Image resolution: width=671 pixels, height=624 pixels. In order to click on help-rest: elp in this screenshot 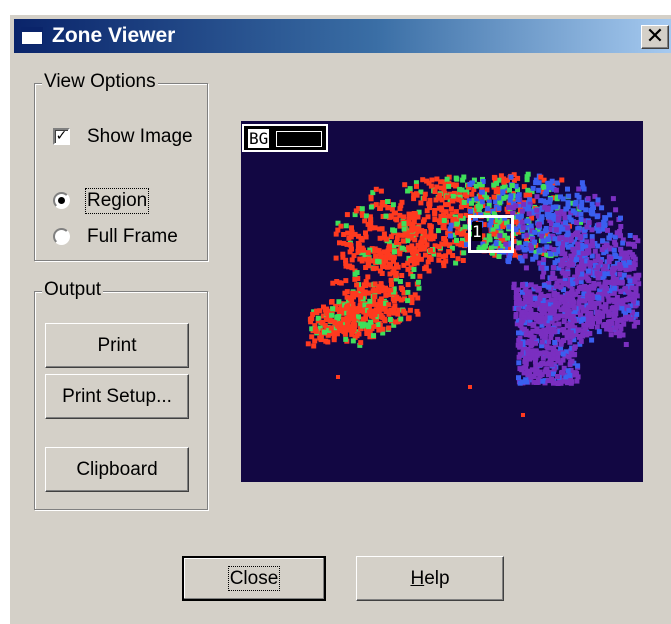, I will do `click(437, 578)`.